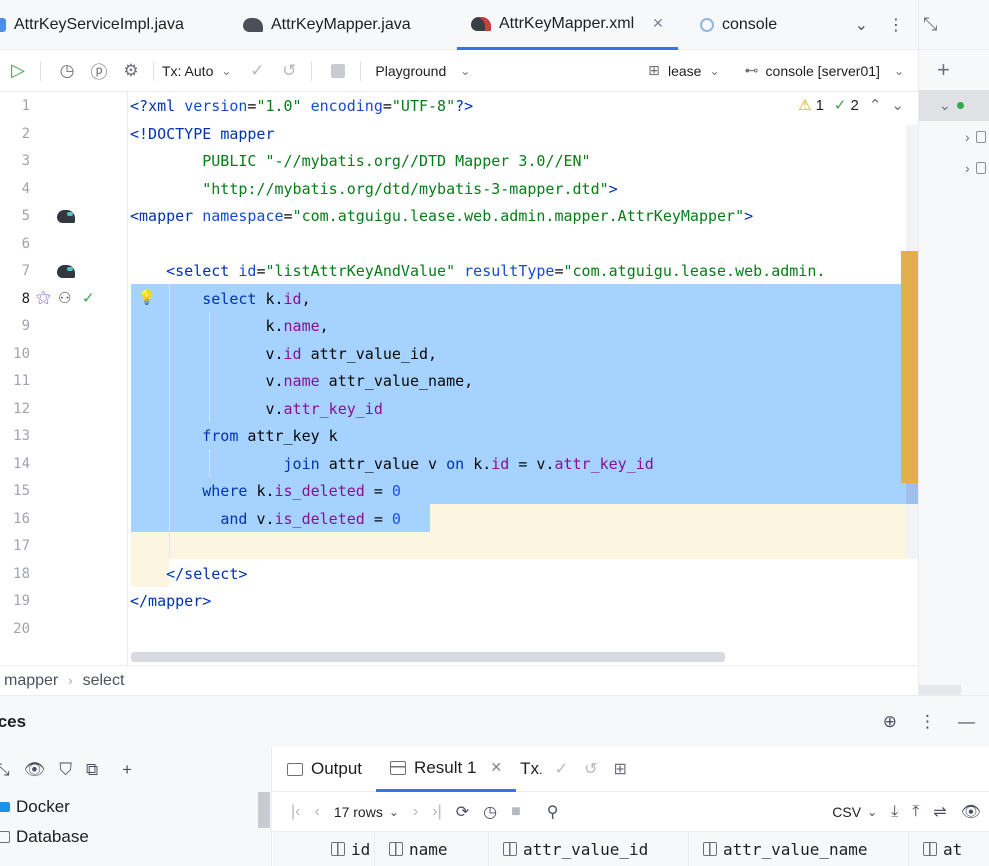 The width and height of the screenshot is (989, 866). What do you see at coordinates (283, 355) in the screenshot?
I see `code-line: v.id attr_value_id,` at bounding box center [283, 355].